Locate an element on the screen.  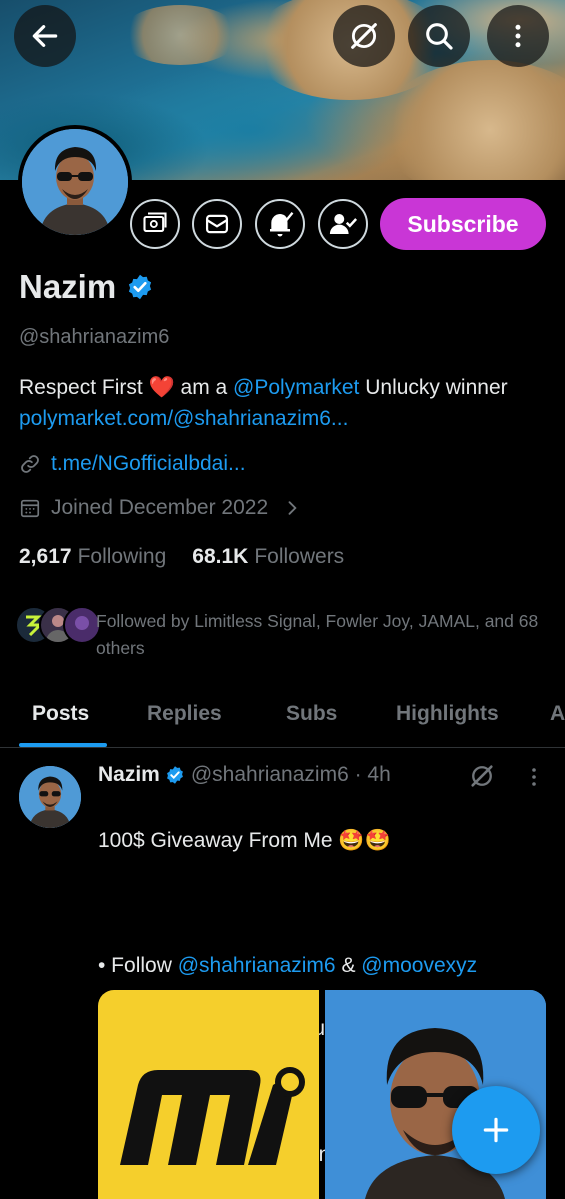
link-icon is located at coordinates (30, 464).